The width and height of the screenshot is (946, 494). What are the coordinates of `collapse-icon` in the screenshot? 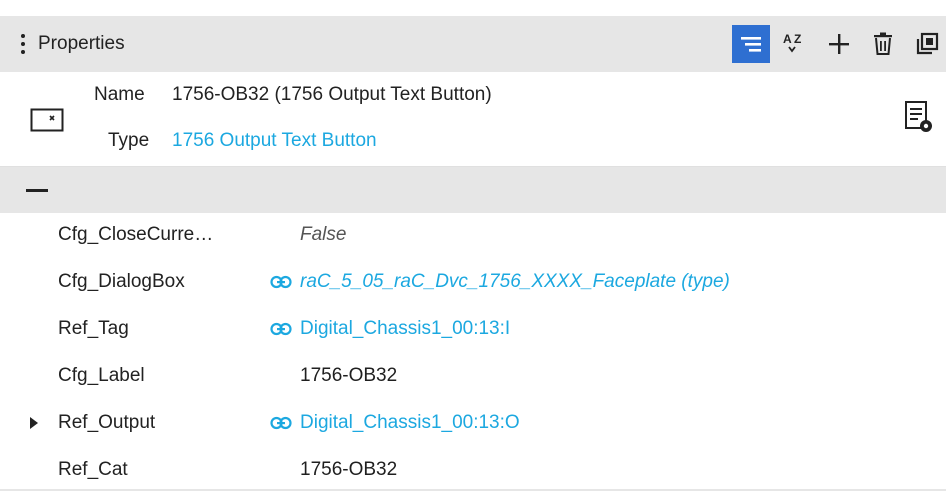 It's located at (37, 190).